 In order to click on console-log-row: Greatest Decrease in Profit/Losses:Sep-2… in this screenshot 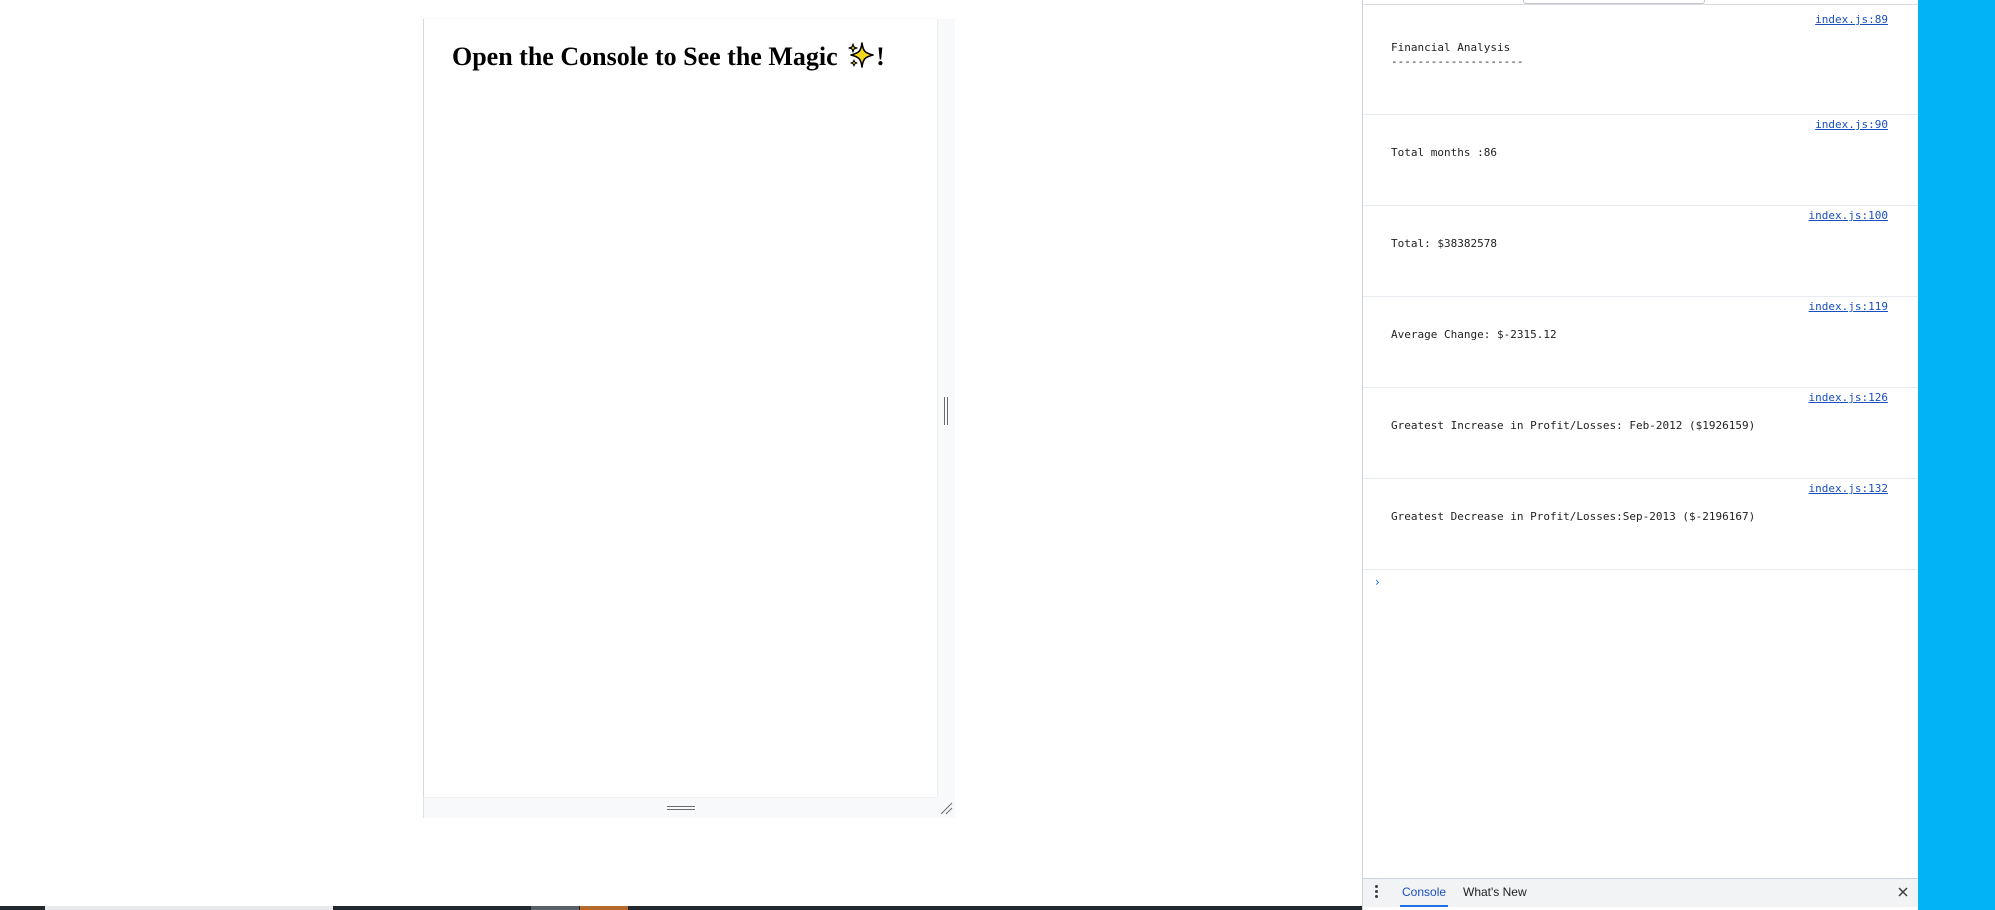, I will do `click(1640, 524)`.